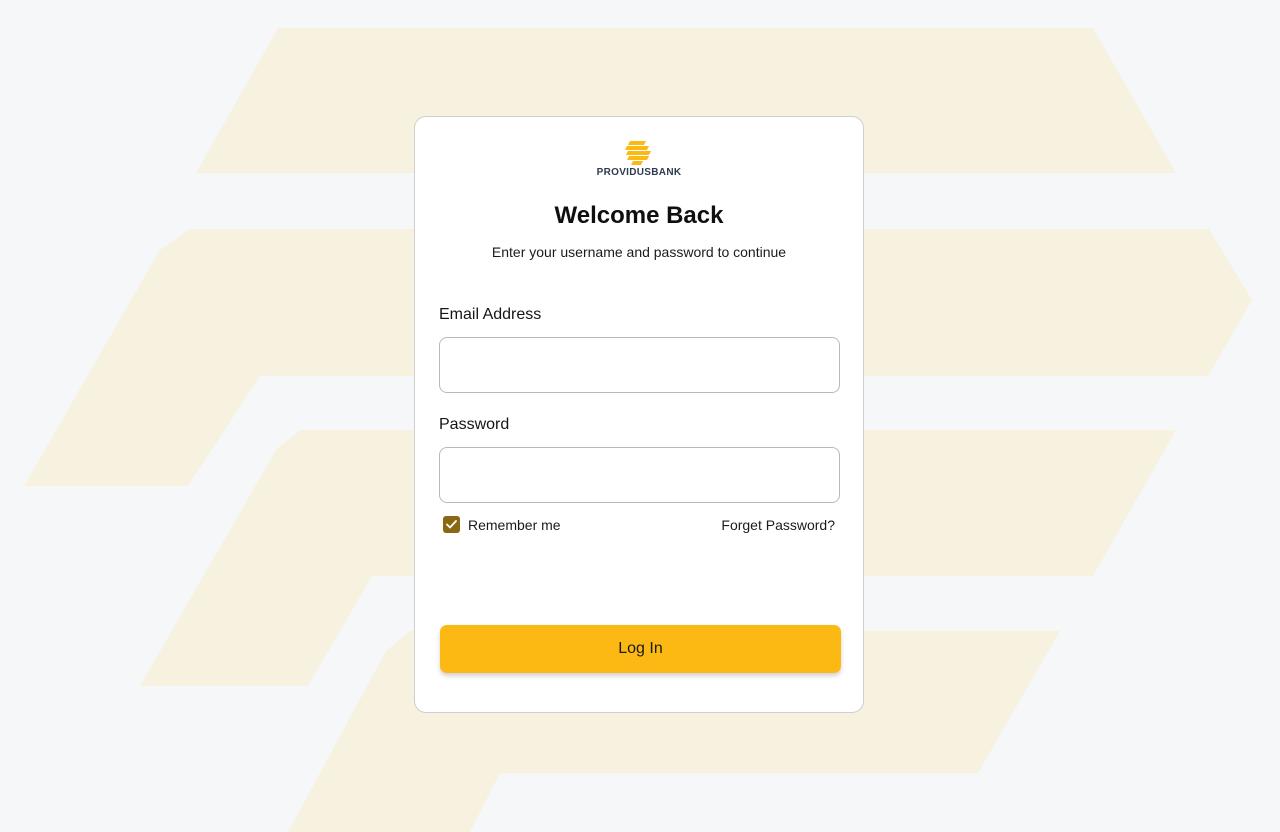  What do you see at coordinates (474, 424) in the screenshot?
I see `password-label: Password` at bounding box center [474, 424].